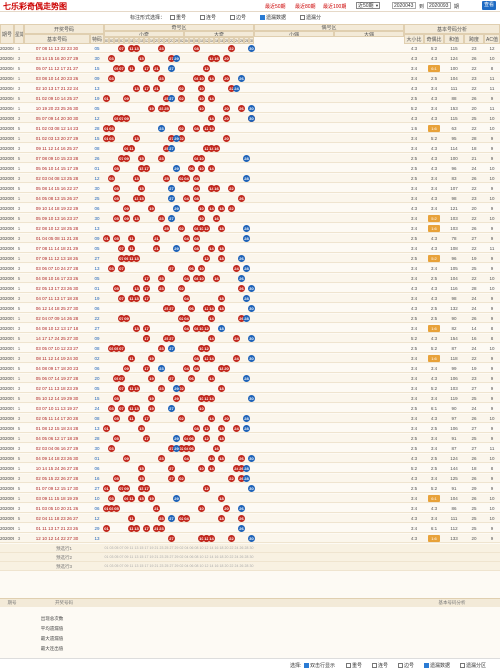  I want to click on number-ball: 21, so click(156, 238).